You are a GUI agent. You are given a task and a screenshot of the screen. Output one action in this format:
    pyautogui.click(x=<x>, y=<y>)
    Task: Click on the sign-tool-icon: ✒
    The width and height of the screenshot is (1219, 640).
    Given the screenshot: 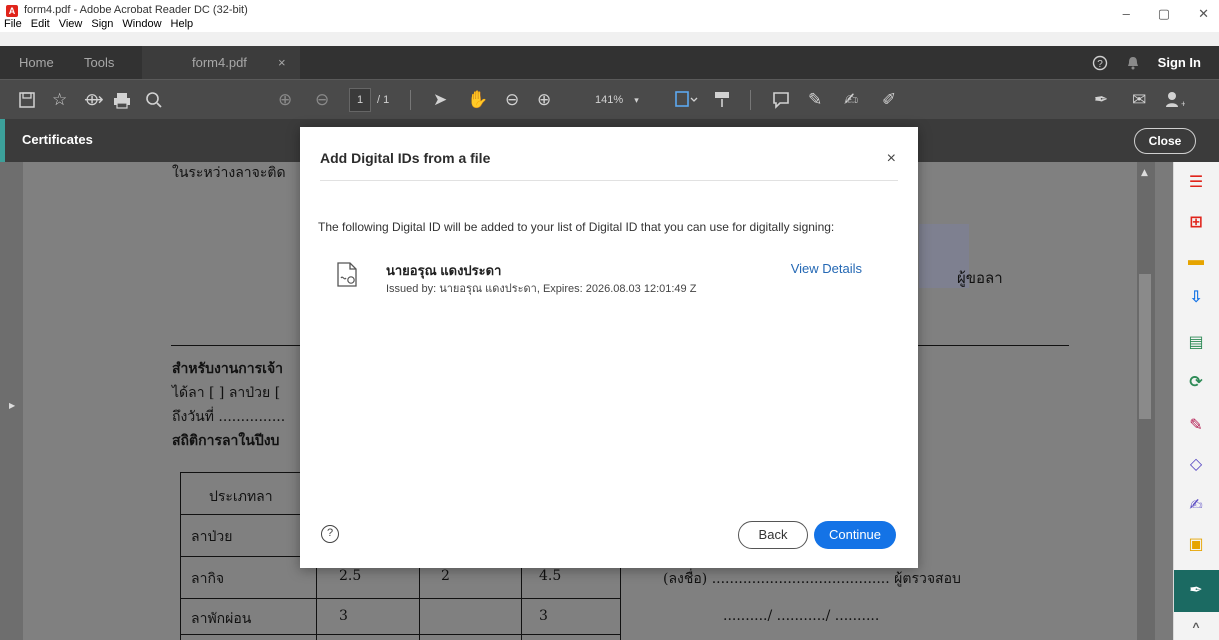 What is the action you would take?
    pyautogui.click(x=1196, y=591)
    